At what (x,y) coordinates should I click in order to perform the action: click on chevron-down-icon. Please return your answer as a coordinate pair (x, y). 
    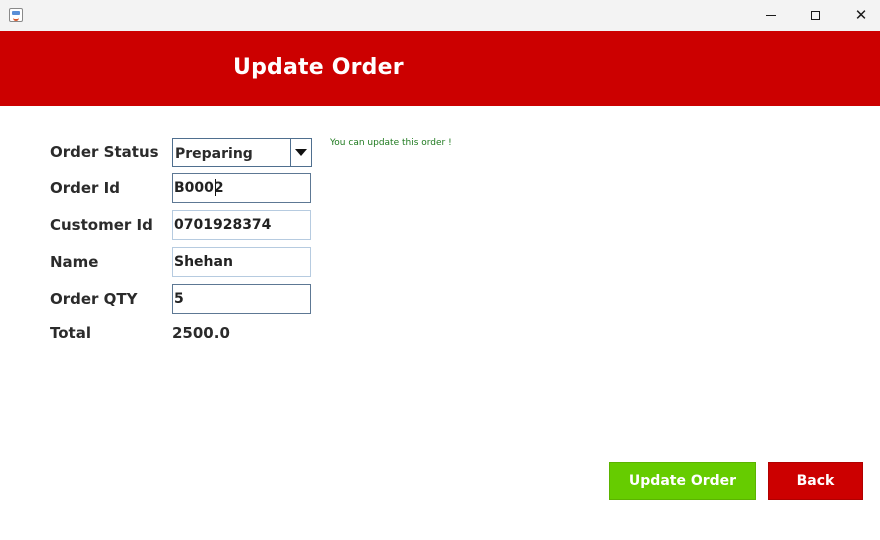
    Looking at the image, I should click on (301, 152).